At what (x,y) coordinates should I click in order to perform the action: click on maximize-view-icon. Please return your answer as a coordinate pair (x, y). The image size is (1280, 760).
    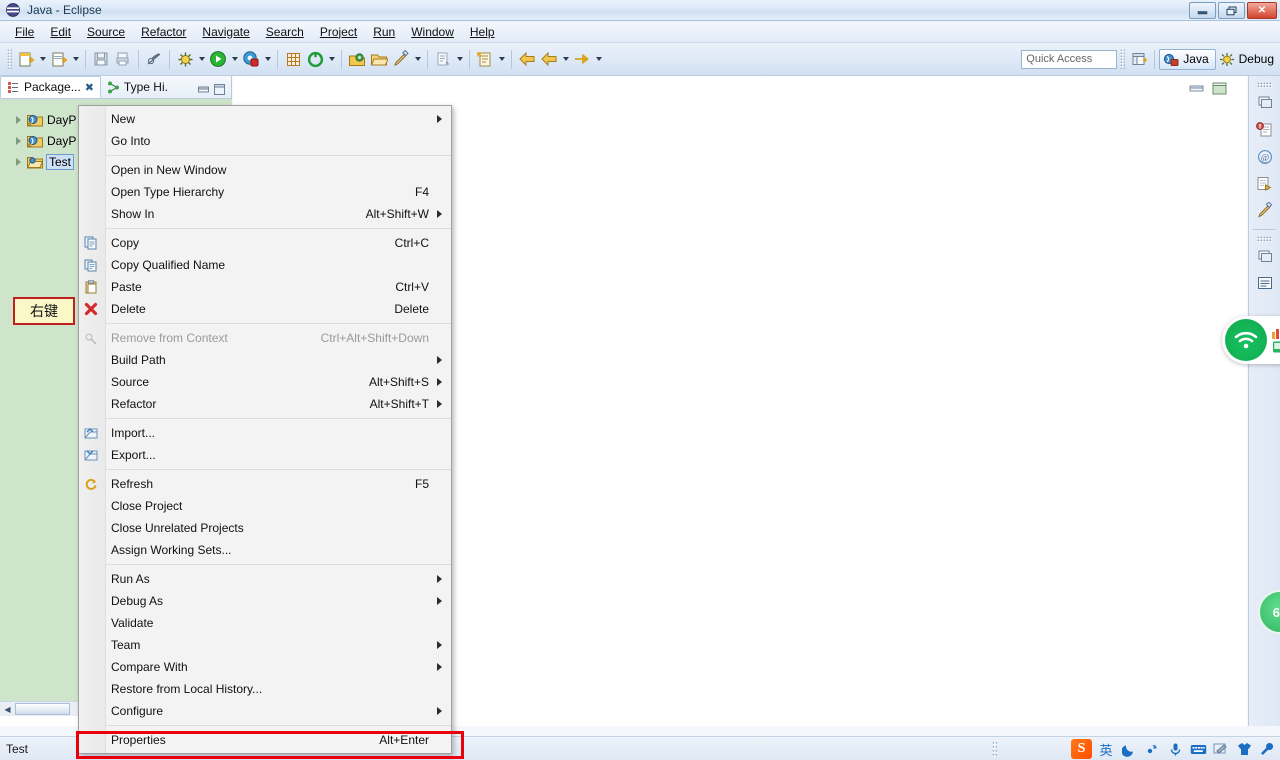
    Looking at the image, I should click on (219, 89).